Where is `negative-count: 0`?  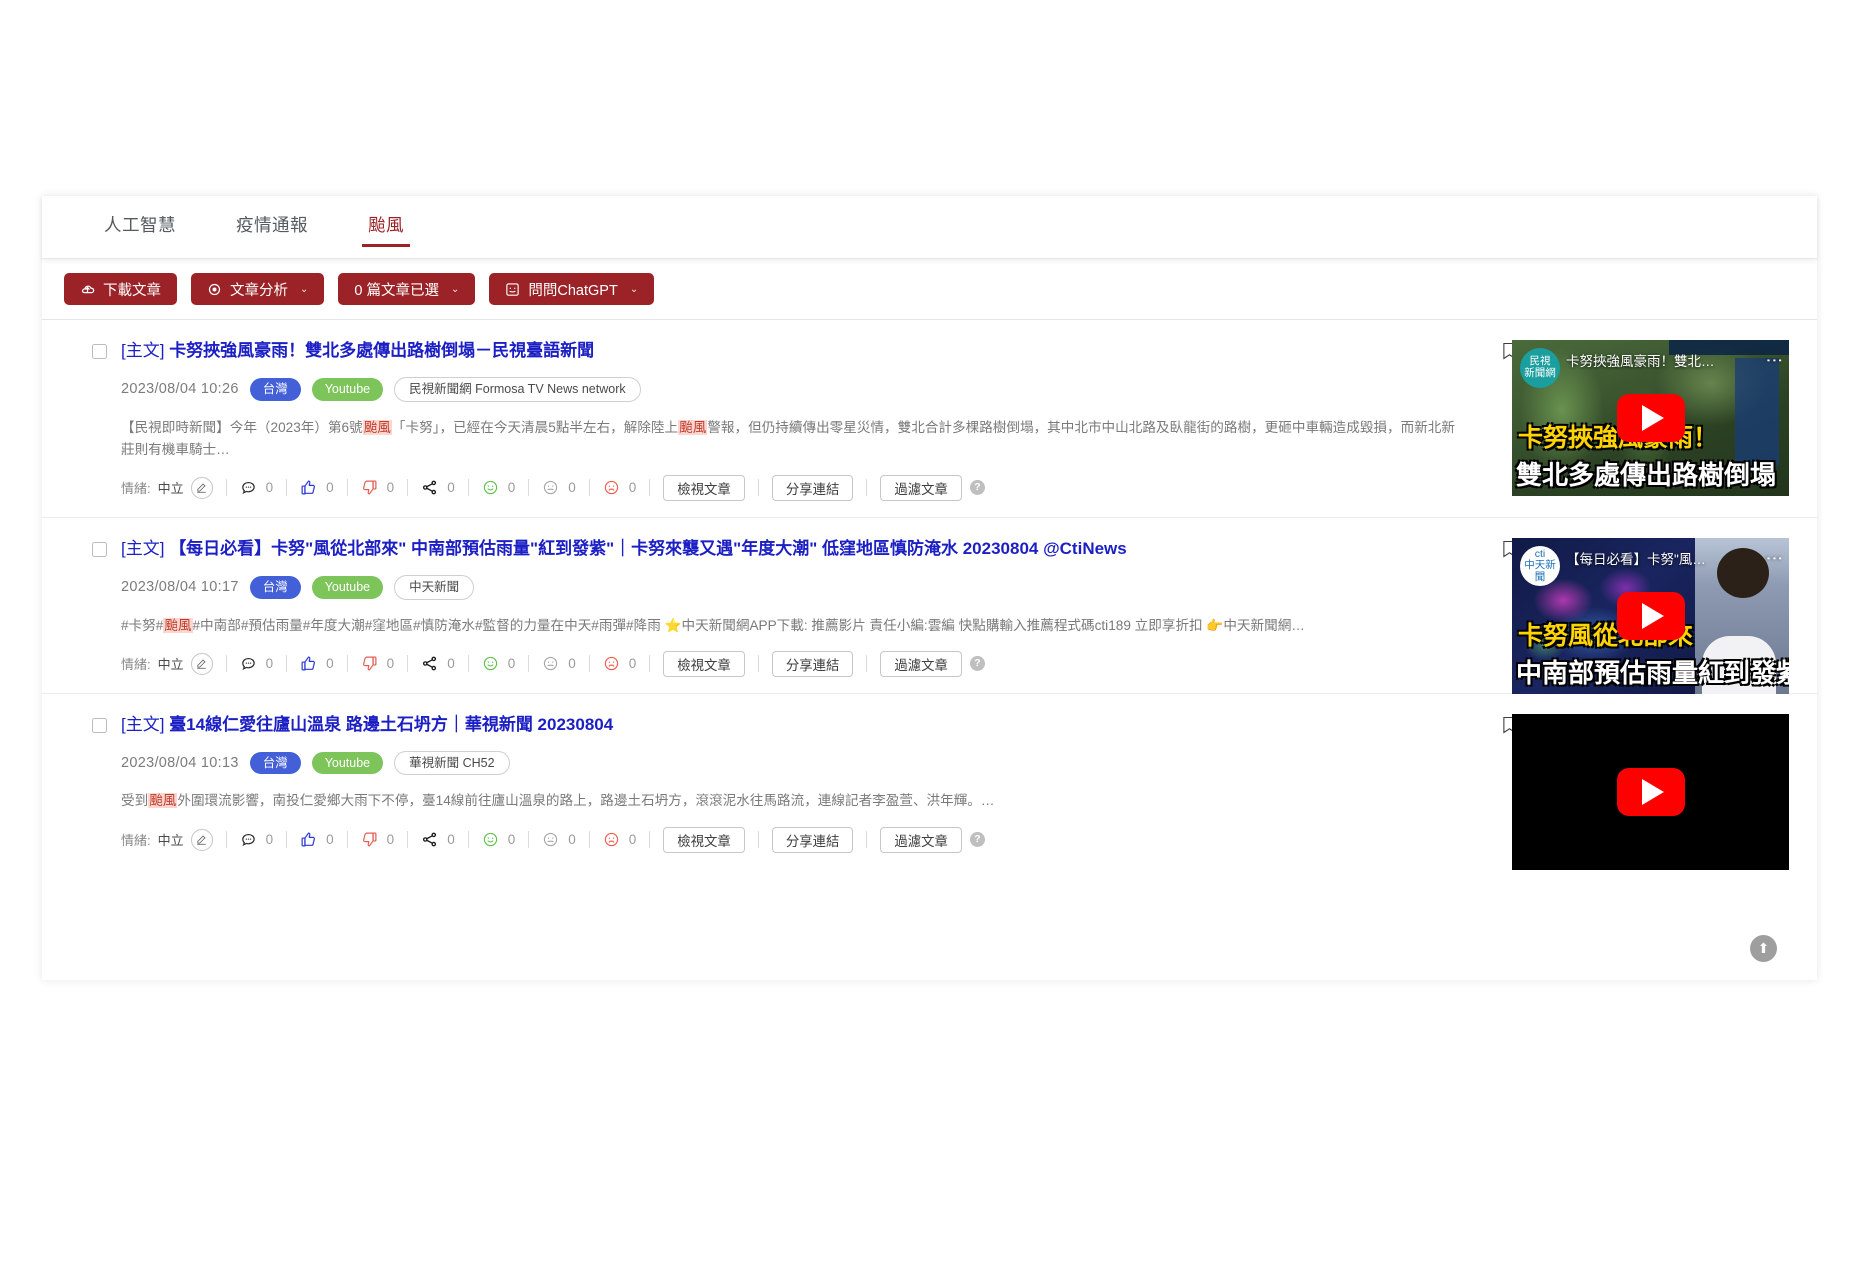
negative-count: 0 is located at coordinates (632, 839).